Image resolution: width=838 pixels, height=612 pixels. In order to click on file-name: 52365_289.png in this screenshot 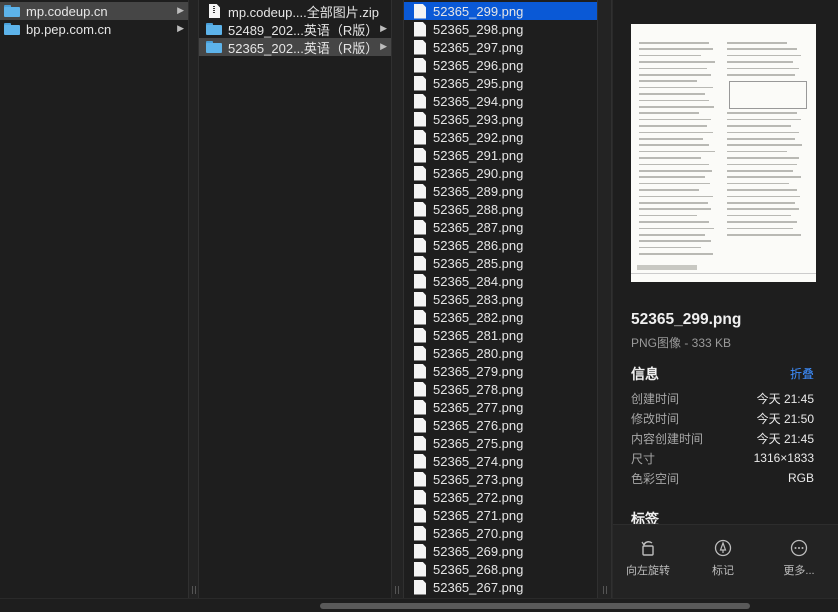, I will do `click(478, 191)`.